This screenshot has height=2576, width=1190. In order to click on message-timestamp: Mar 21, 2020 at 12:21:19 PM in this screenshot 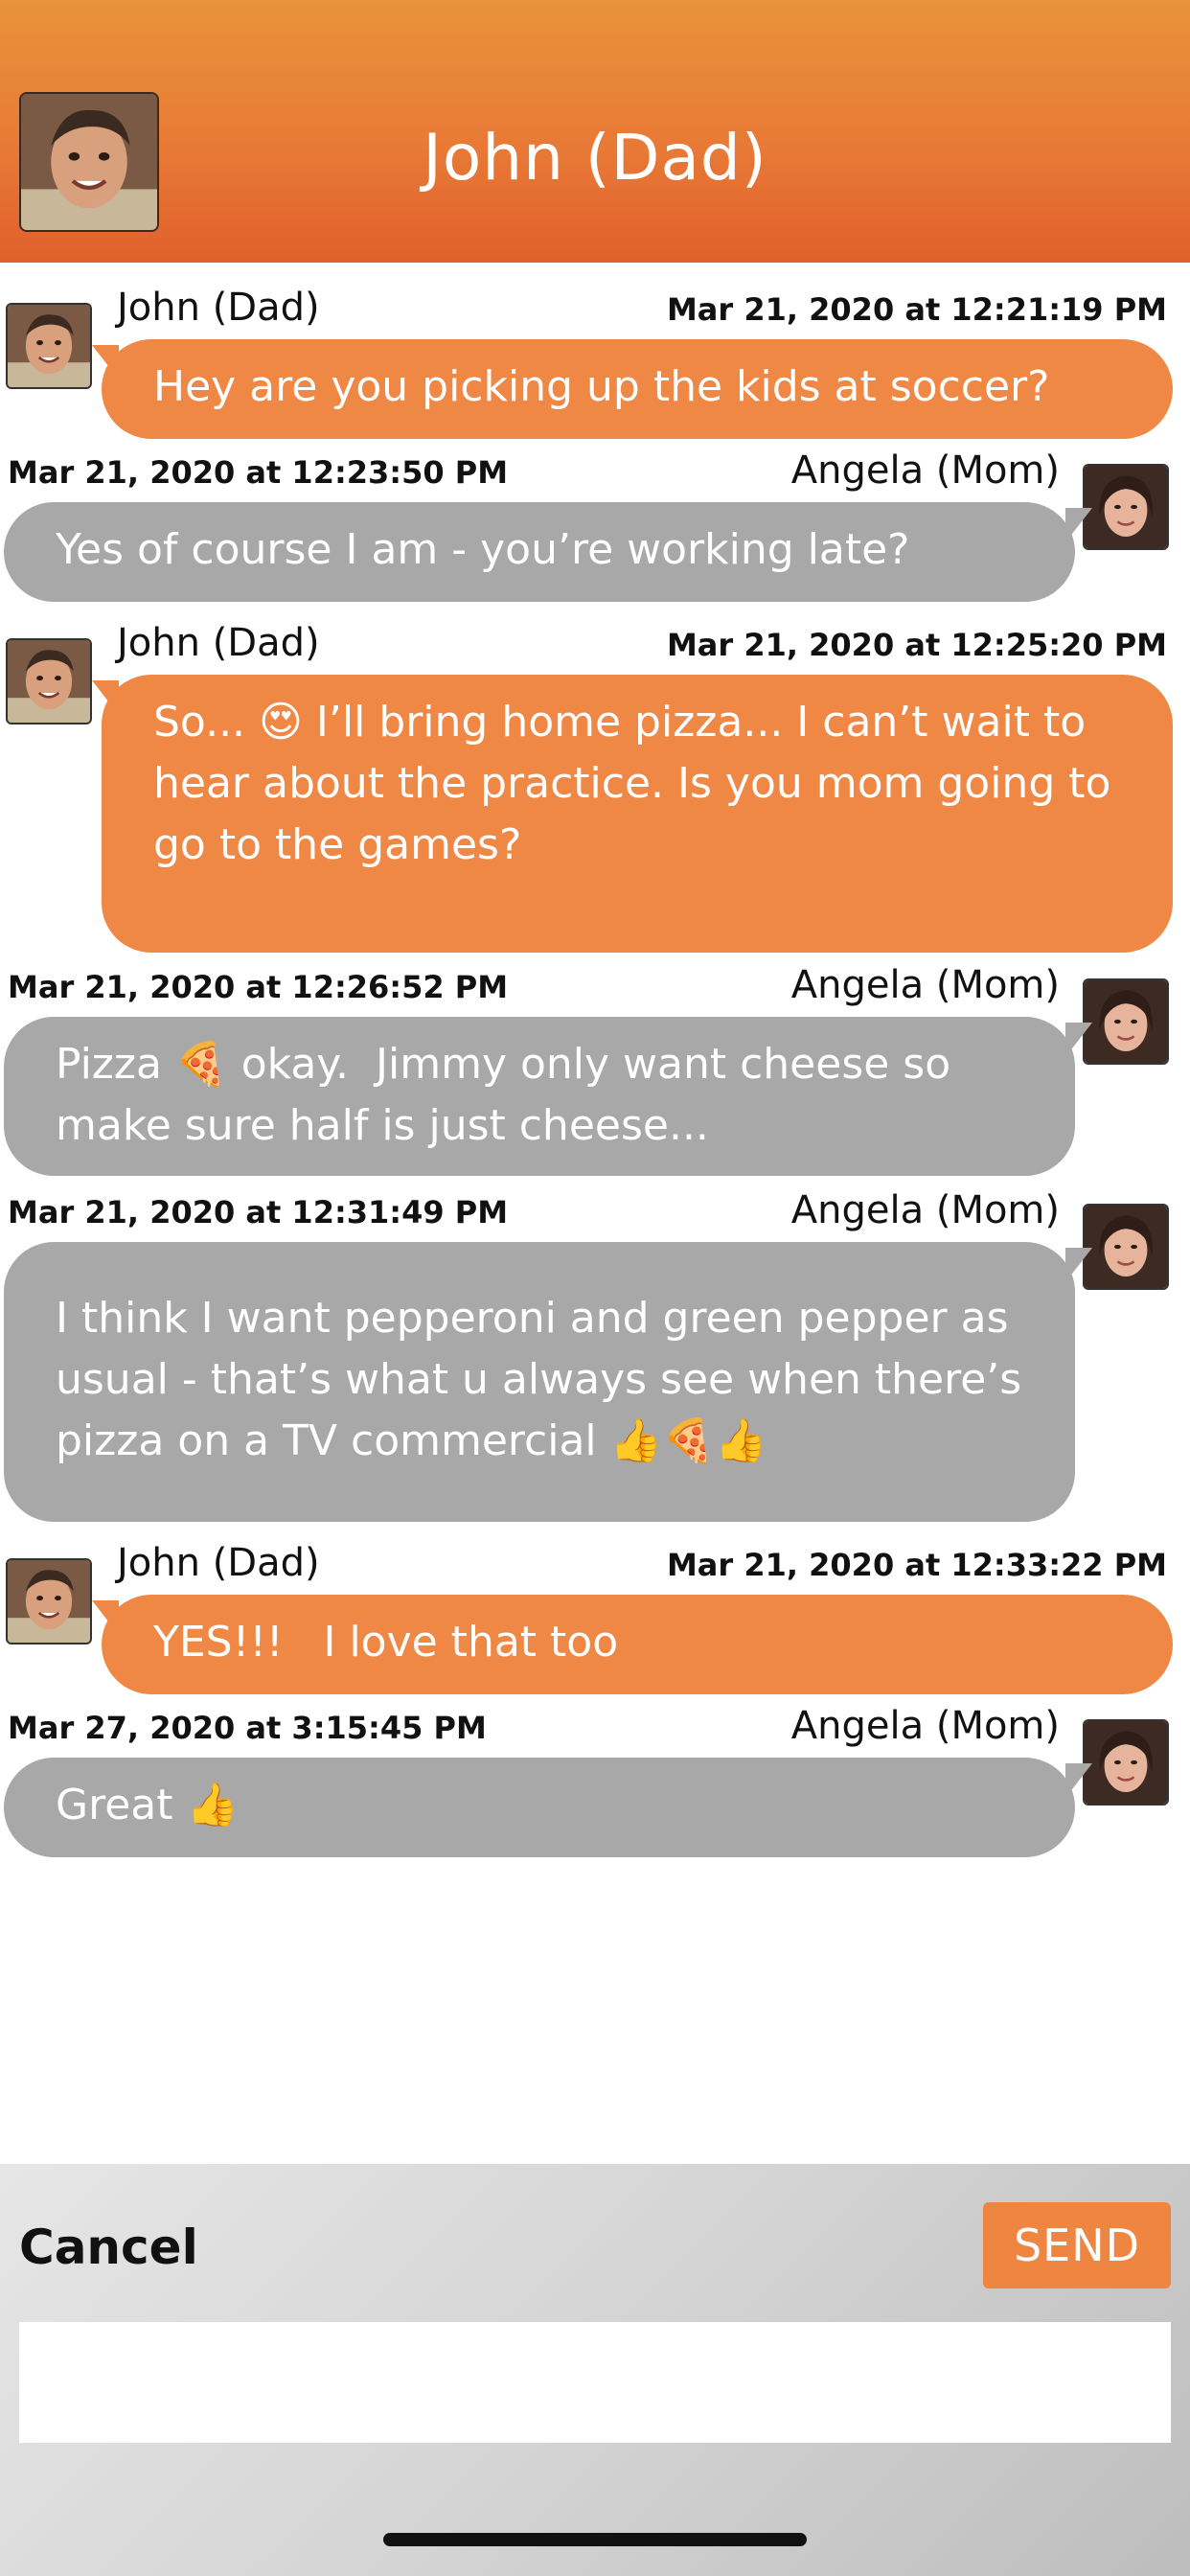, I will do `click(917, 309)`.